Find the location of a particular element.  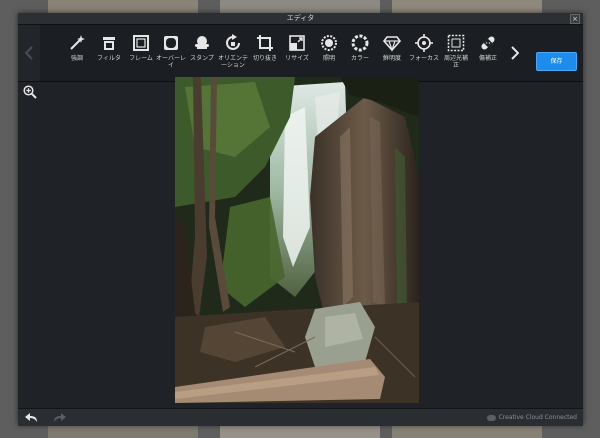

tool-label: フレーム is located at coordinates (141, 58).